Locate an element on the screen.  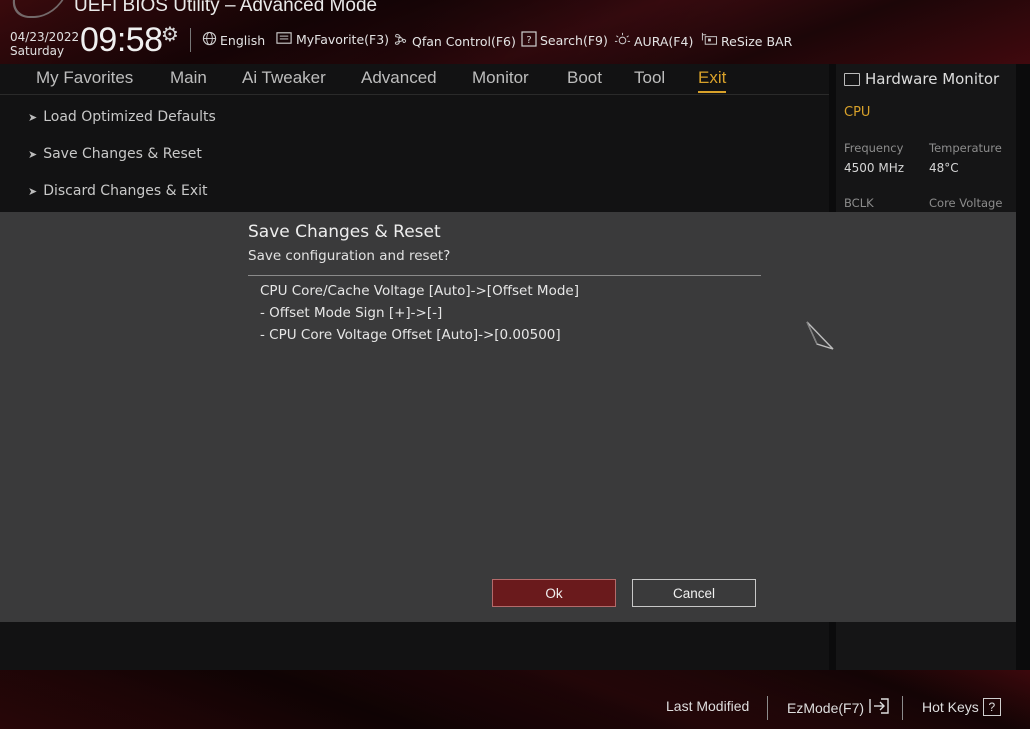
hw-value-temperature: 48°C is located at coordinates (944, 168).